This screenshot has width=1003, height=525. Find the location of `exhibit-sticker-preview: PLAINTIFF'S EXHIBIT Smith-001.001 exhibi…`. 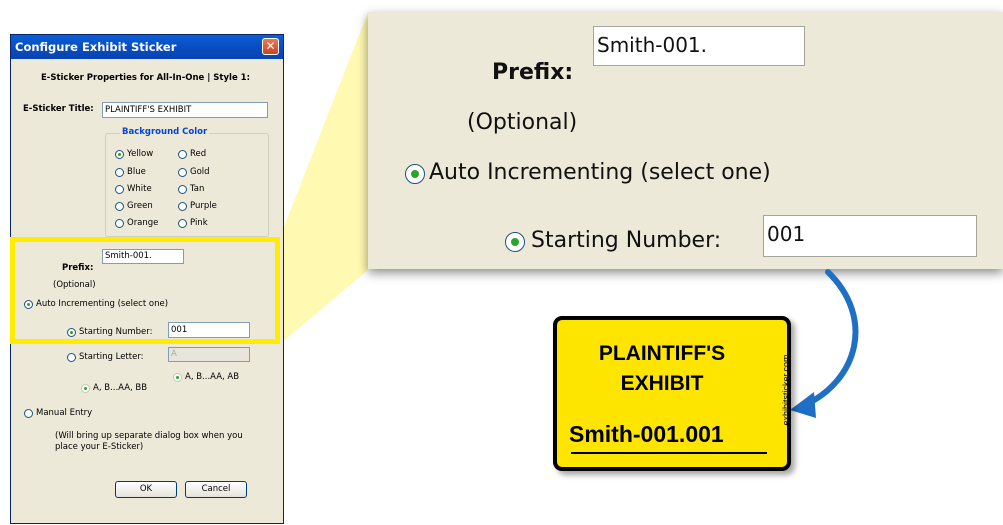

exhibit-sticker-preview: PLAINTIFF'S EXHIBIT Smith-001.001 exhibi… is located at coordinates (672, 393).